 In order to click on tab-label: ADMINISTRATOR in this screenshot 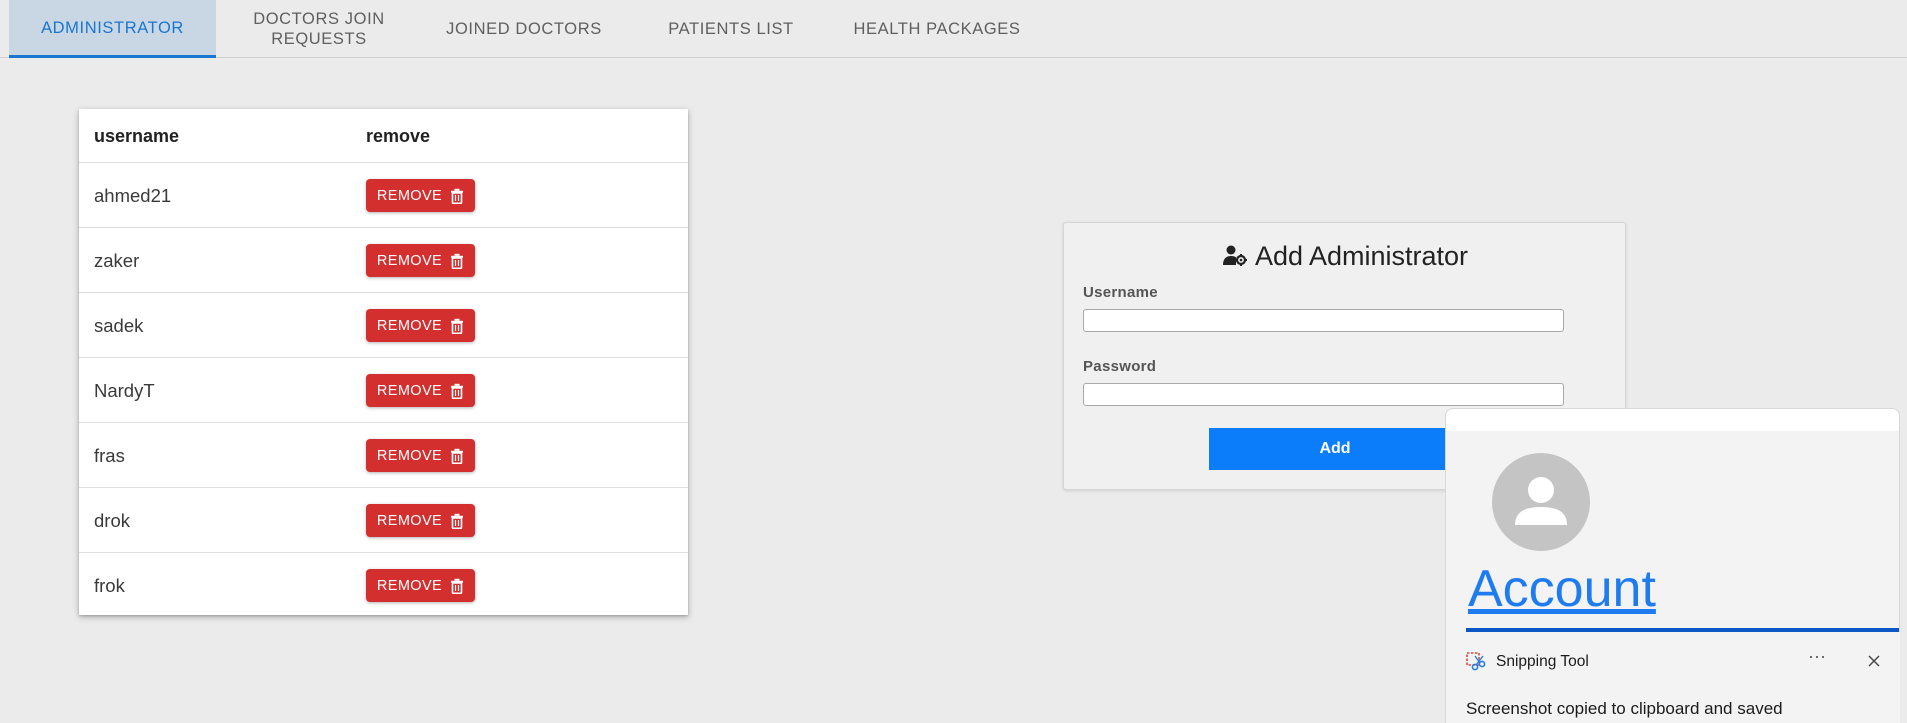, I will do `click(112, 27)`.